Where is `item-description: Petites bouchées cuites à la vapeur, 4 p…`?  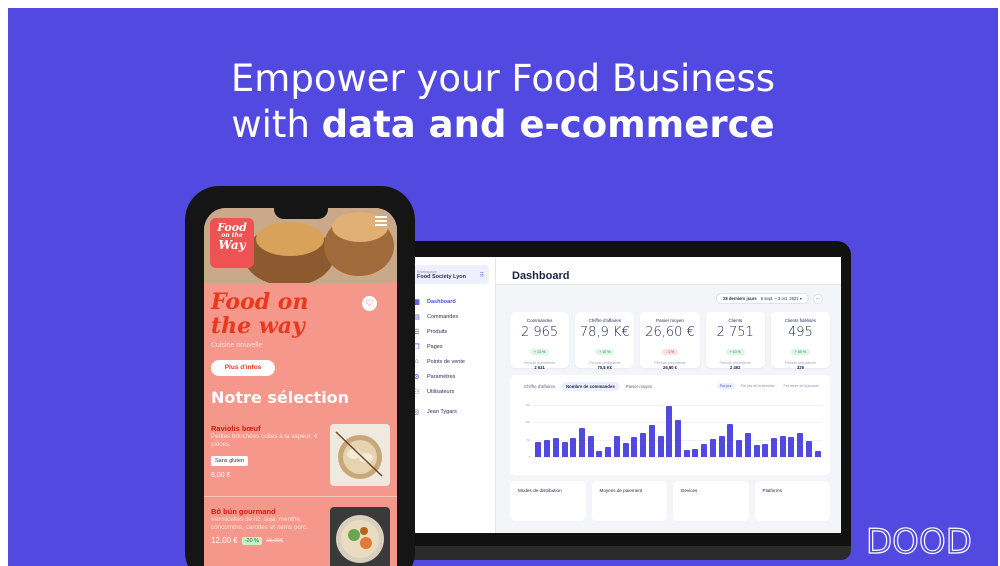 item-description: Petites bouchées cuites à la vapeur, 4 p… is located at coordinates (264, 440).